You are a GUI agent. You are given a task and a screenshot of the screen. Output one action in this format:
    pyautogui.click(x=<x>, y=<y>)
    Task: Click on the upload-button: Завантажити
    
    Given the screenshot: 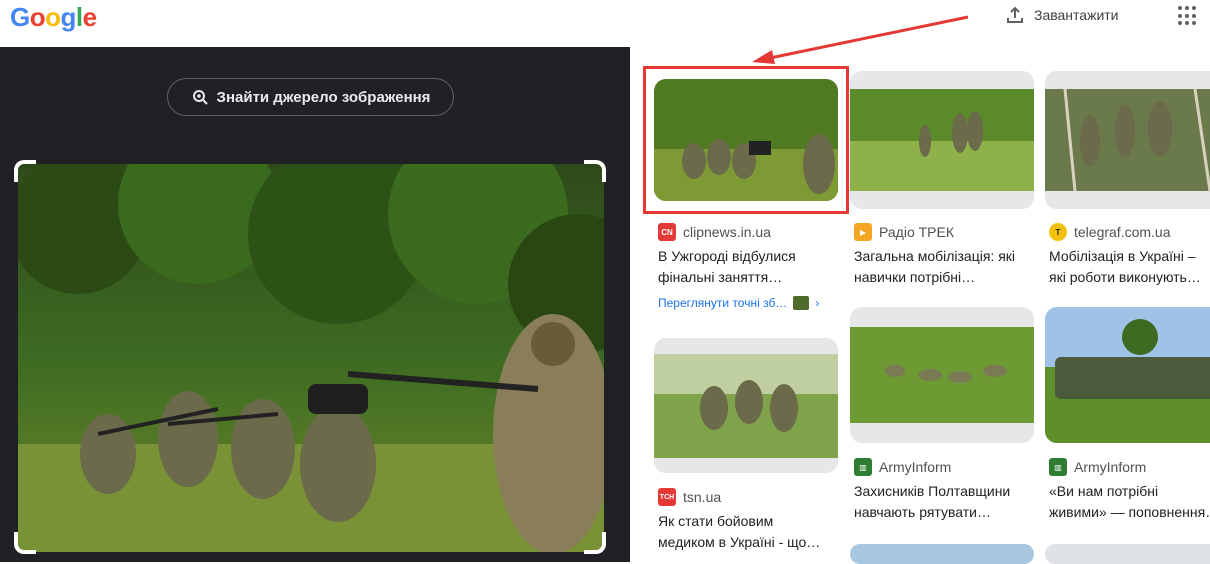 What is the action you would take?
    pyautogui.click(x=1062, y=15)
    